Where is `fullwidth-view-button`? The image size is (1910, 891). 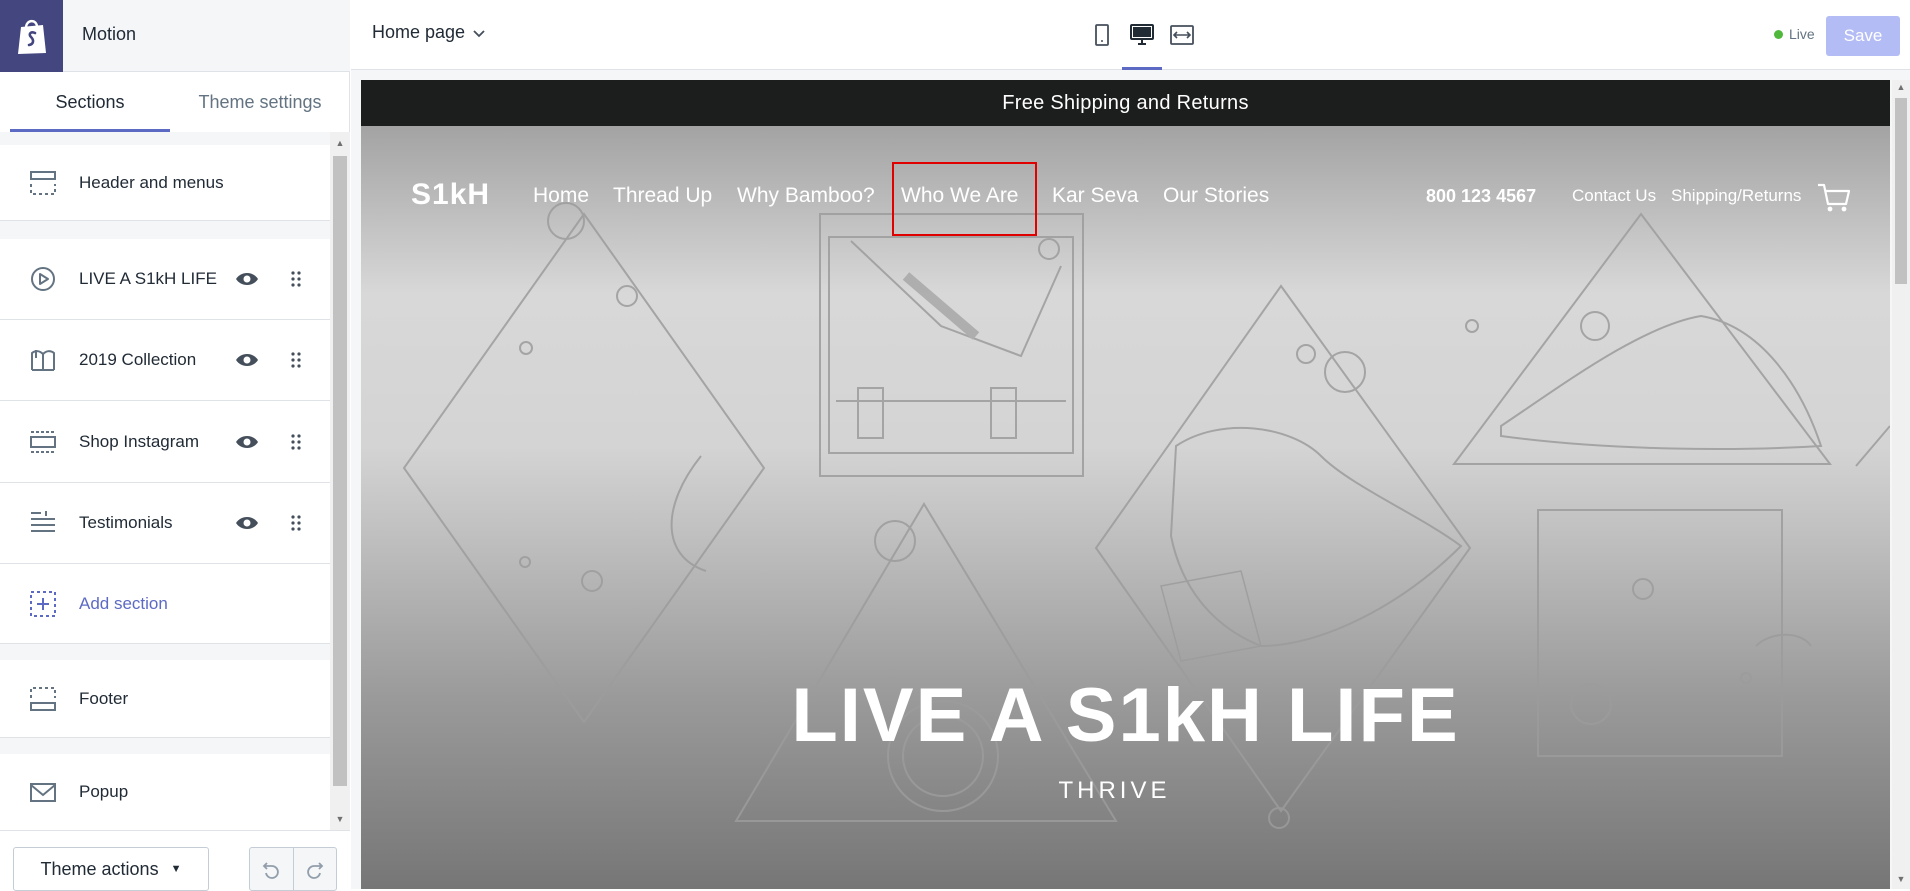
fullwidth-view-button is located at coordinates (1182, 44).